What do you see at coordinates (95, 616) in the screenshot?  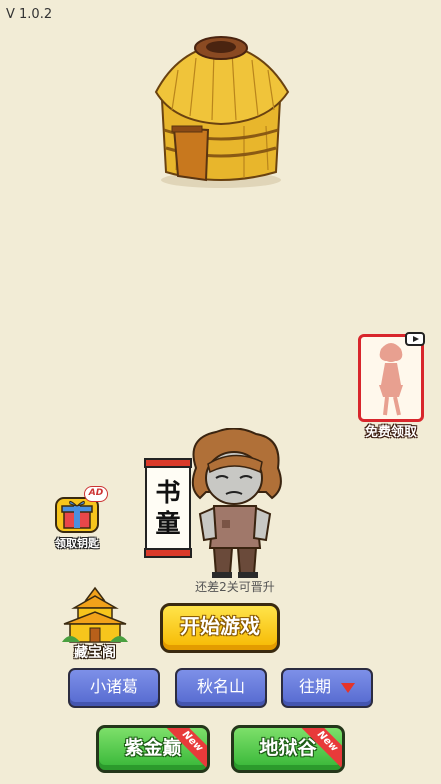 I see `treasure-pavilion-icon` at bounding box center [95, 616].